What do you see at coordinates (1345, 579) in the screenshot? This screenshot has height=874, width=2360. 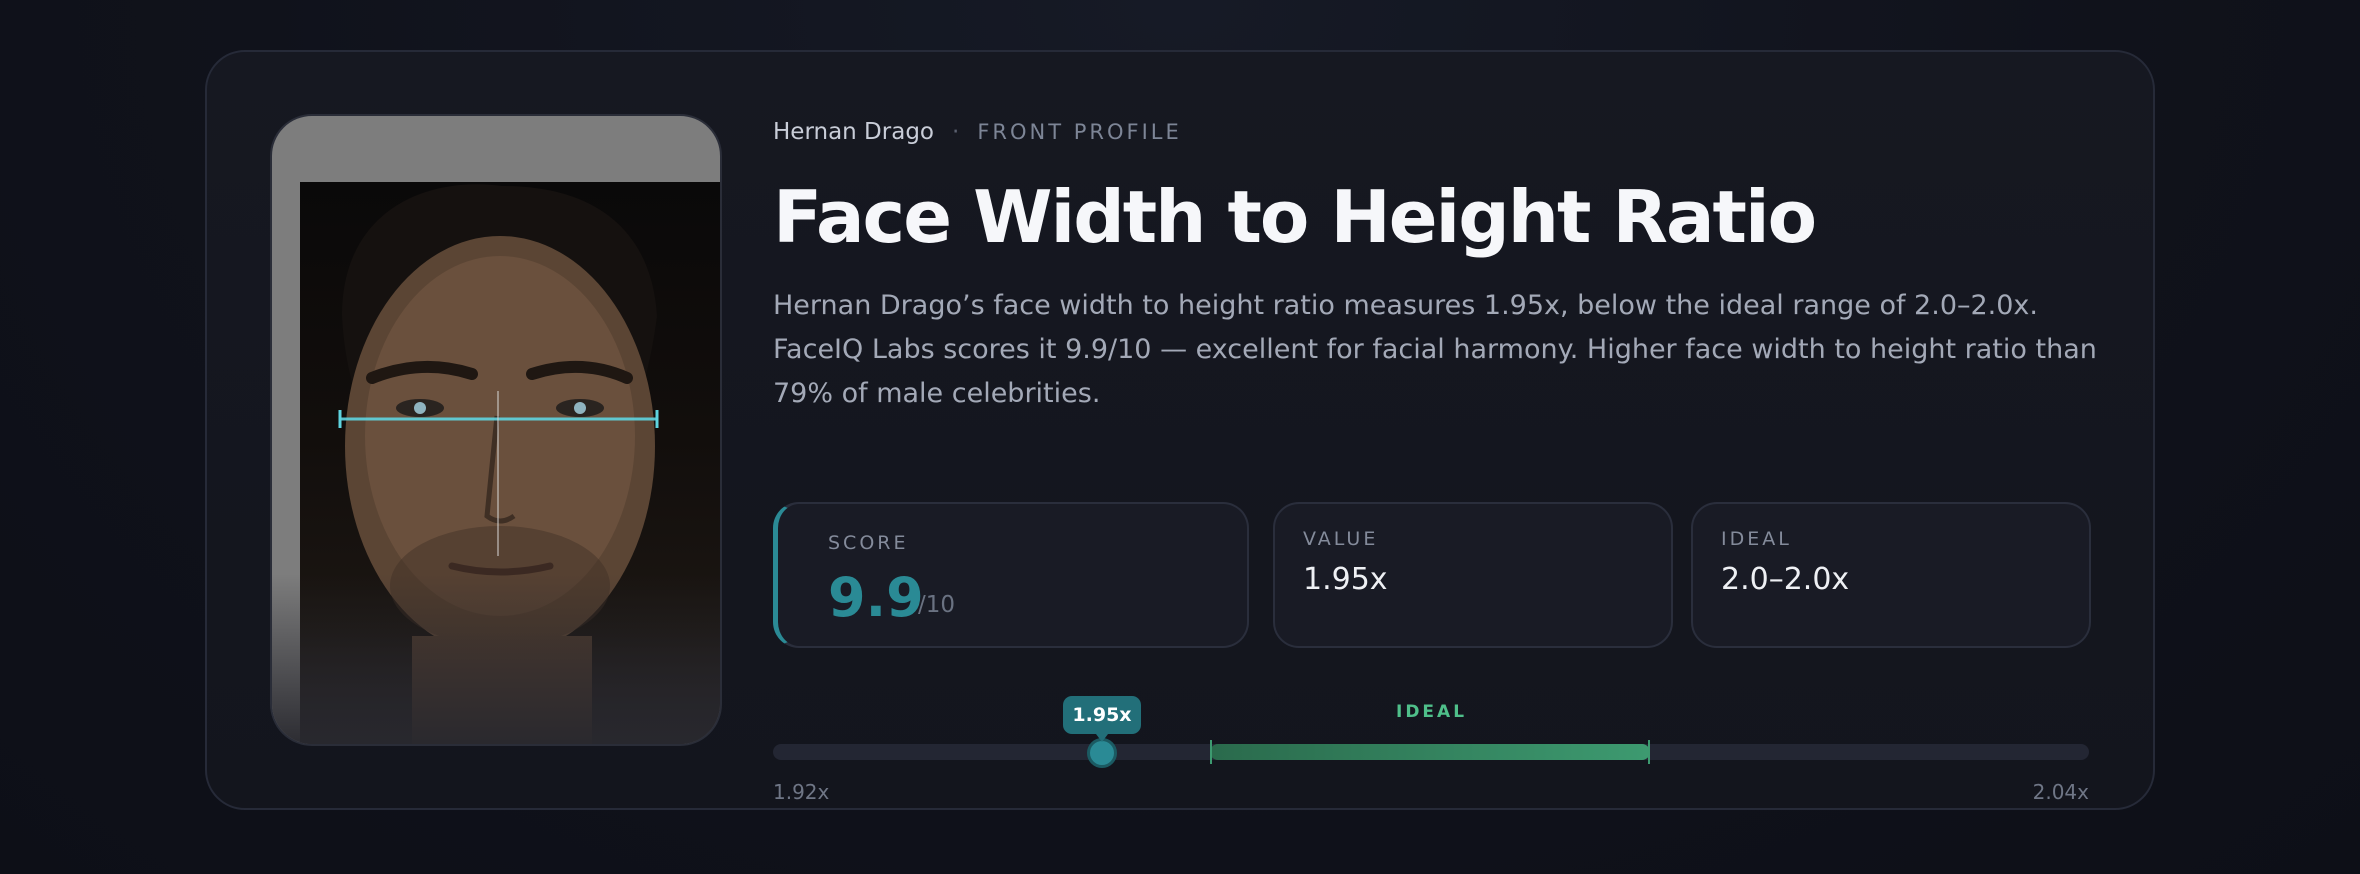 I see `measured-value: 1.95x` at bounding box center [1345, 579].